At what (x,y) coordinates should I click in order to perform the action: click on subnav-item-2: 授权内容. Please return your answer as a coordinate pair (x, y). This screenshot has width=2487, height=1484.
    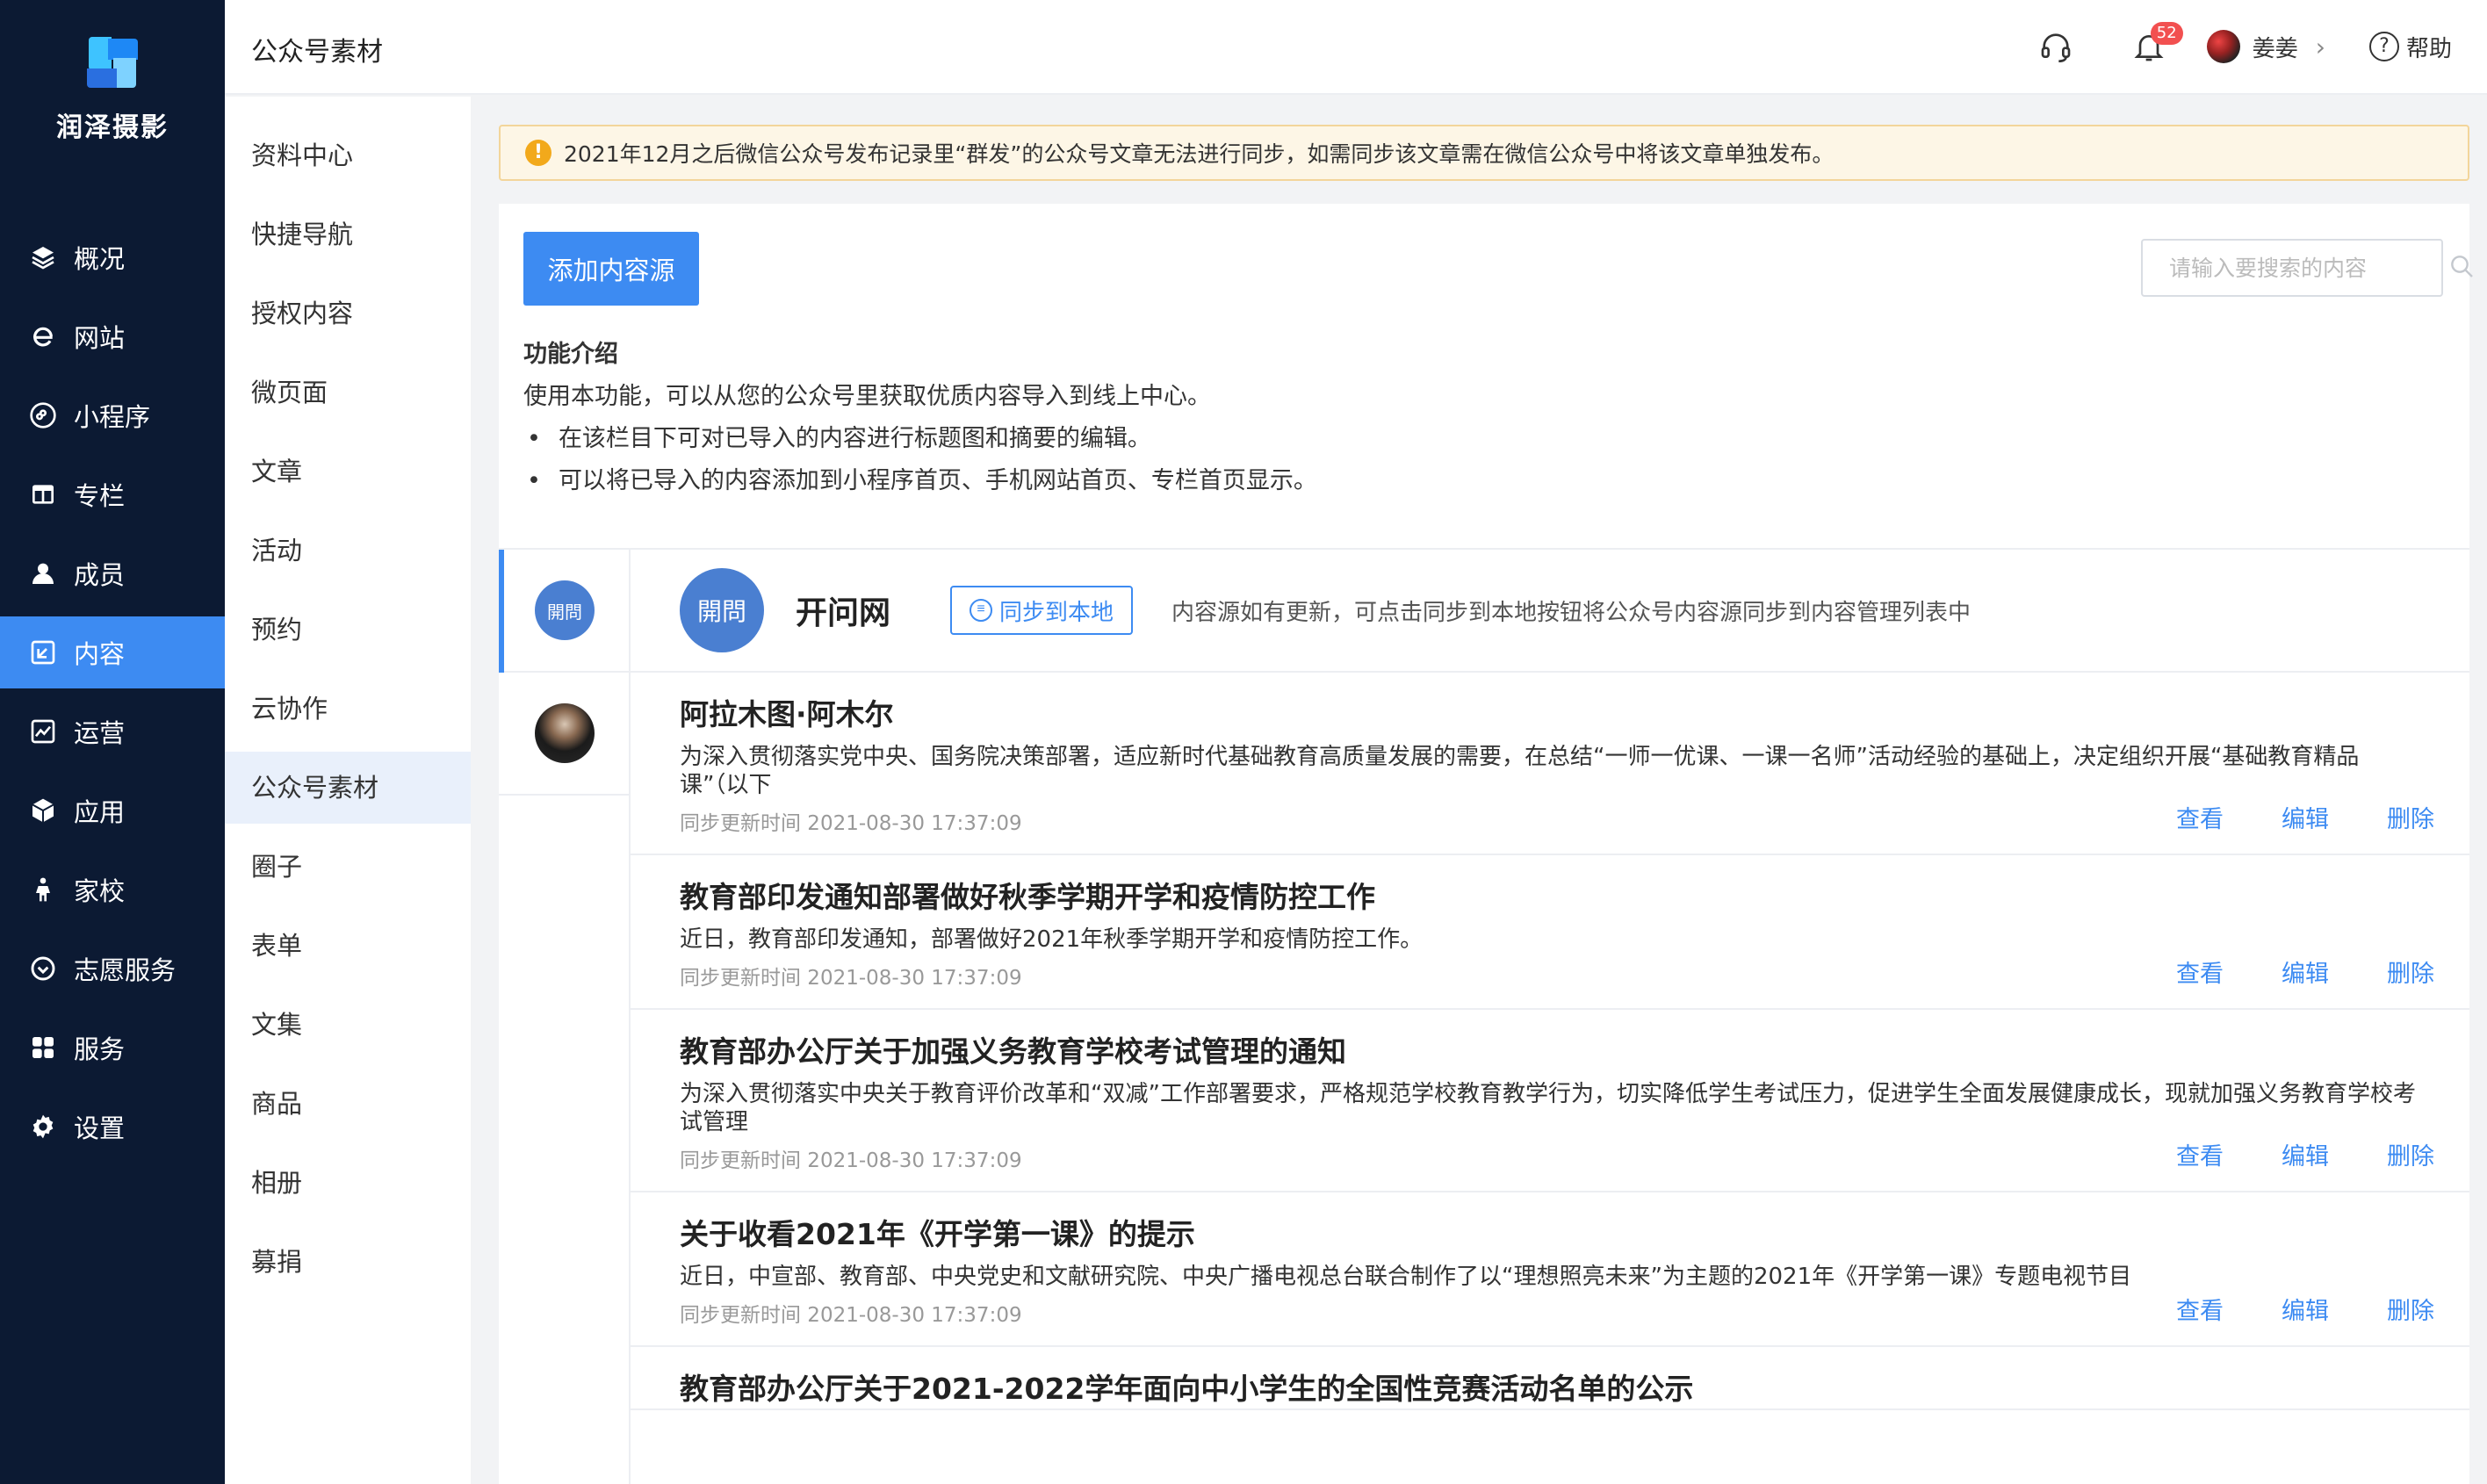
    Looking at the image, I should click on (348, 313).